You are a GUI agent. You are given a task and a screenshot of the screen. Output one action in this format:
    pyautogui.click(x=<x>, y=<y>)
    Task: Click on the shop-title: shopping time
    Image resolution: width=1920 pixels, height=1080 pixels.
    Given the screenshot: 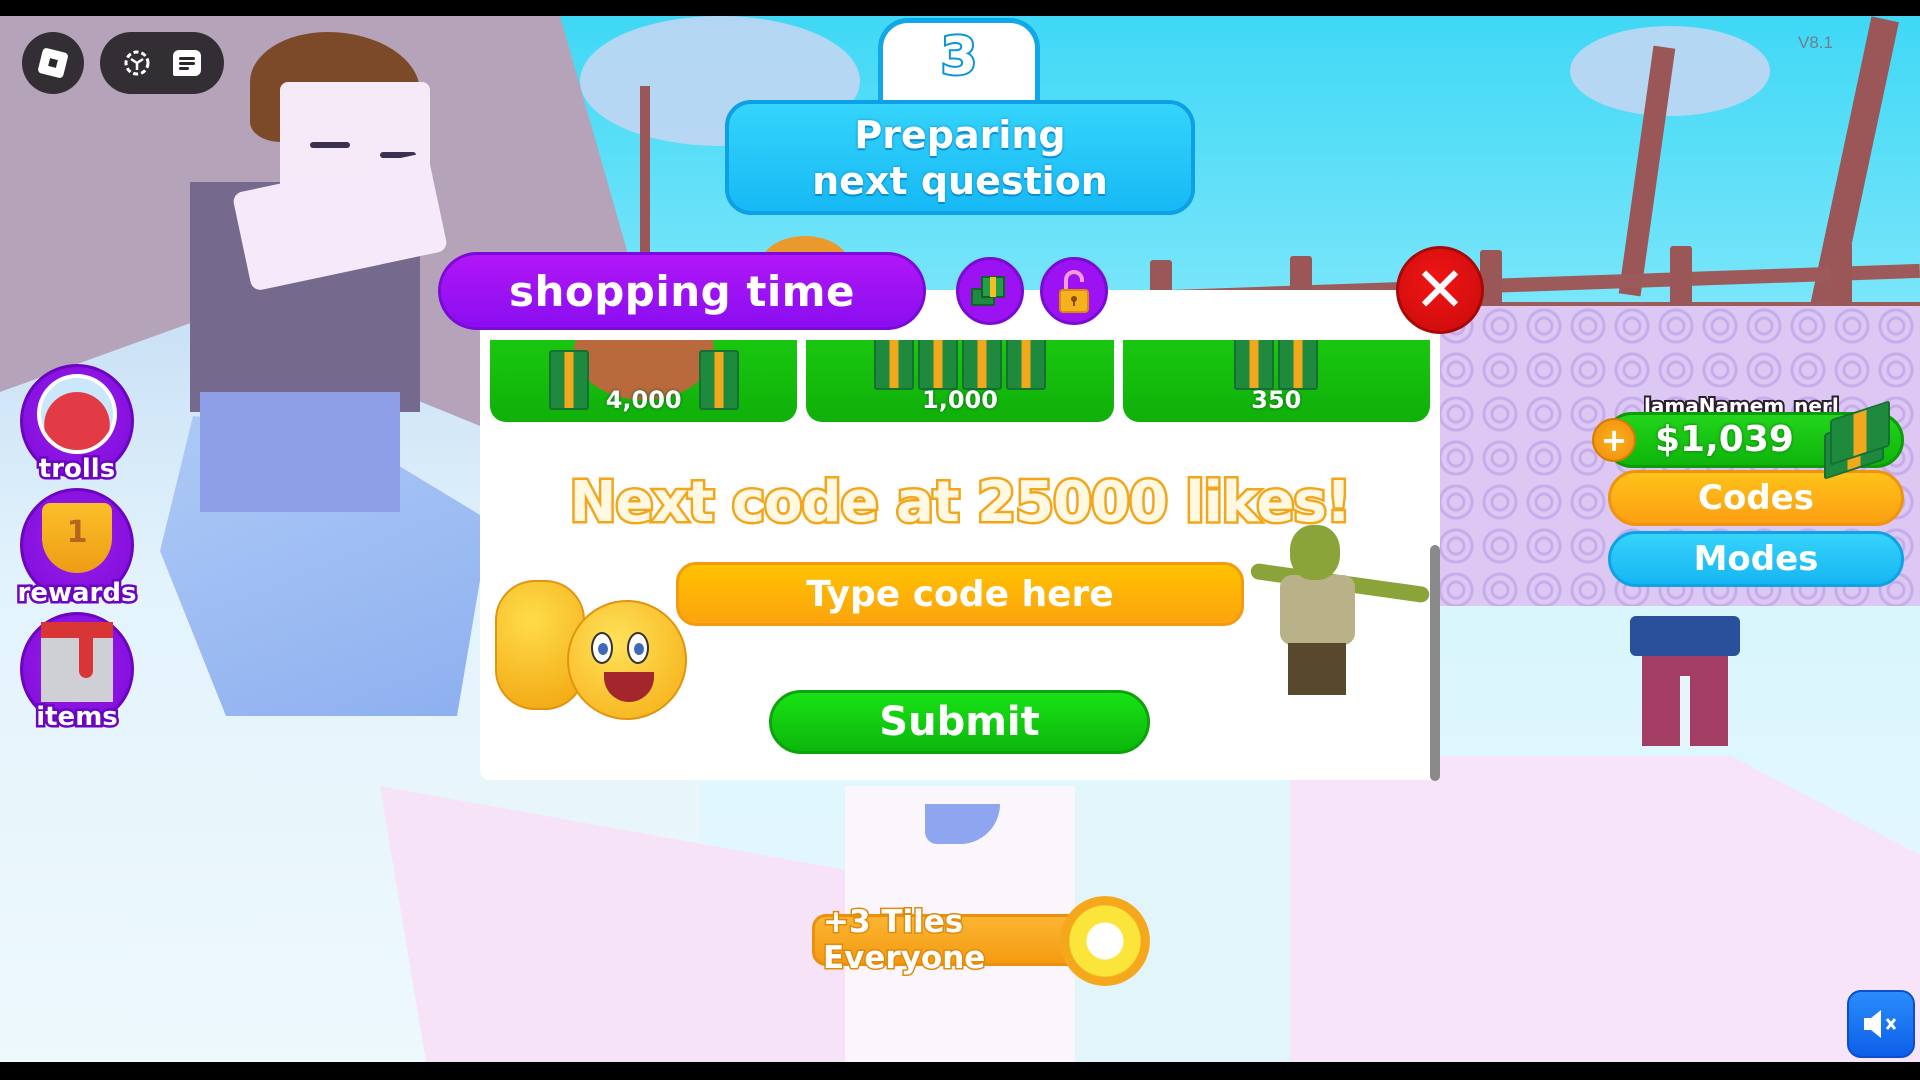 What is the action you would take?
    pyautogui.click(x=682, y=291)
    